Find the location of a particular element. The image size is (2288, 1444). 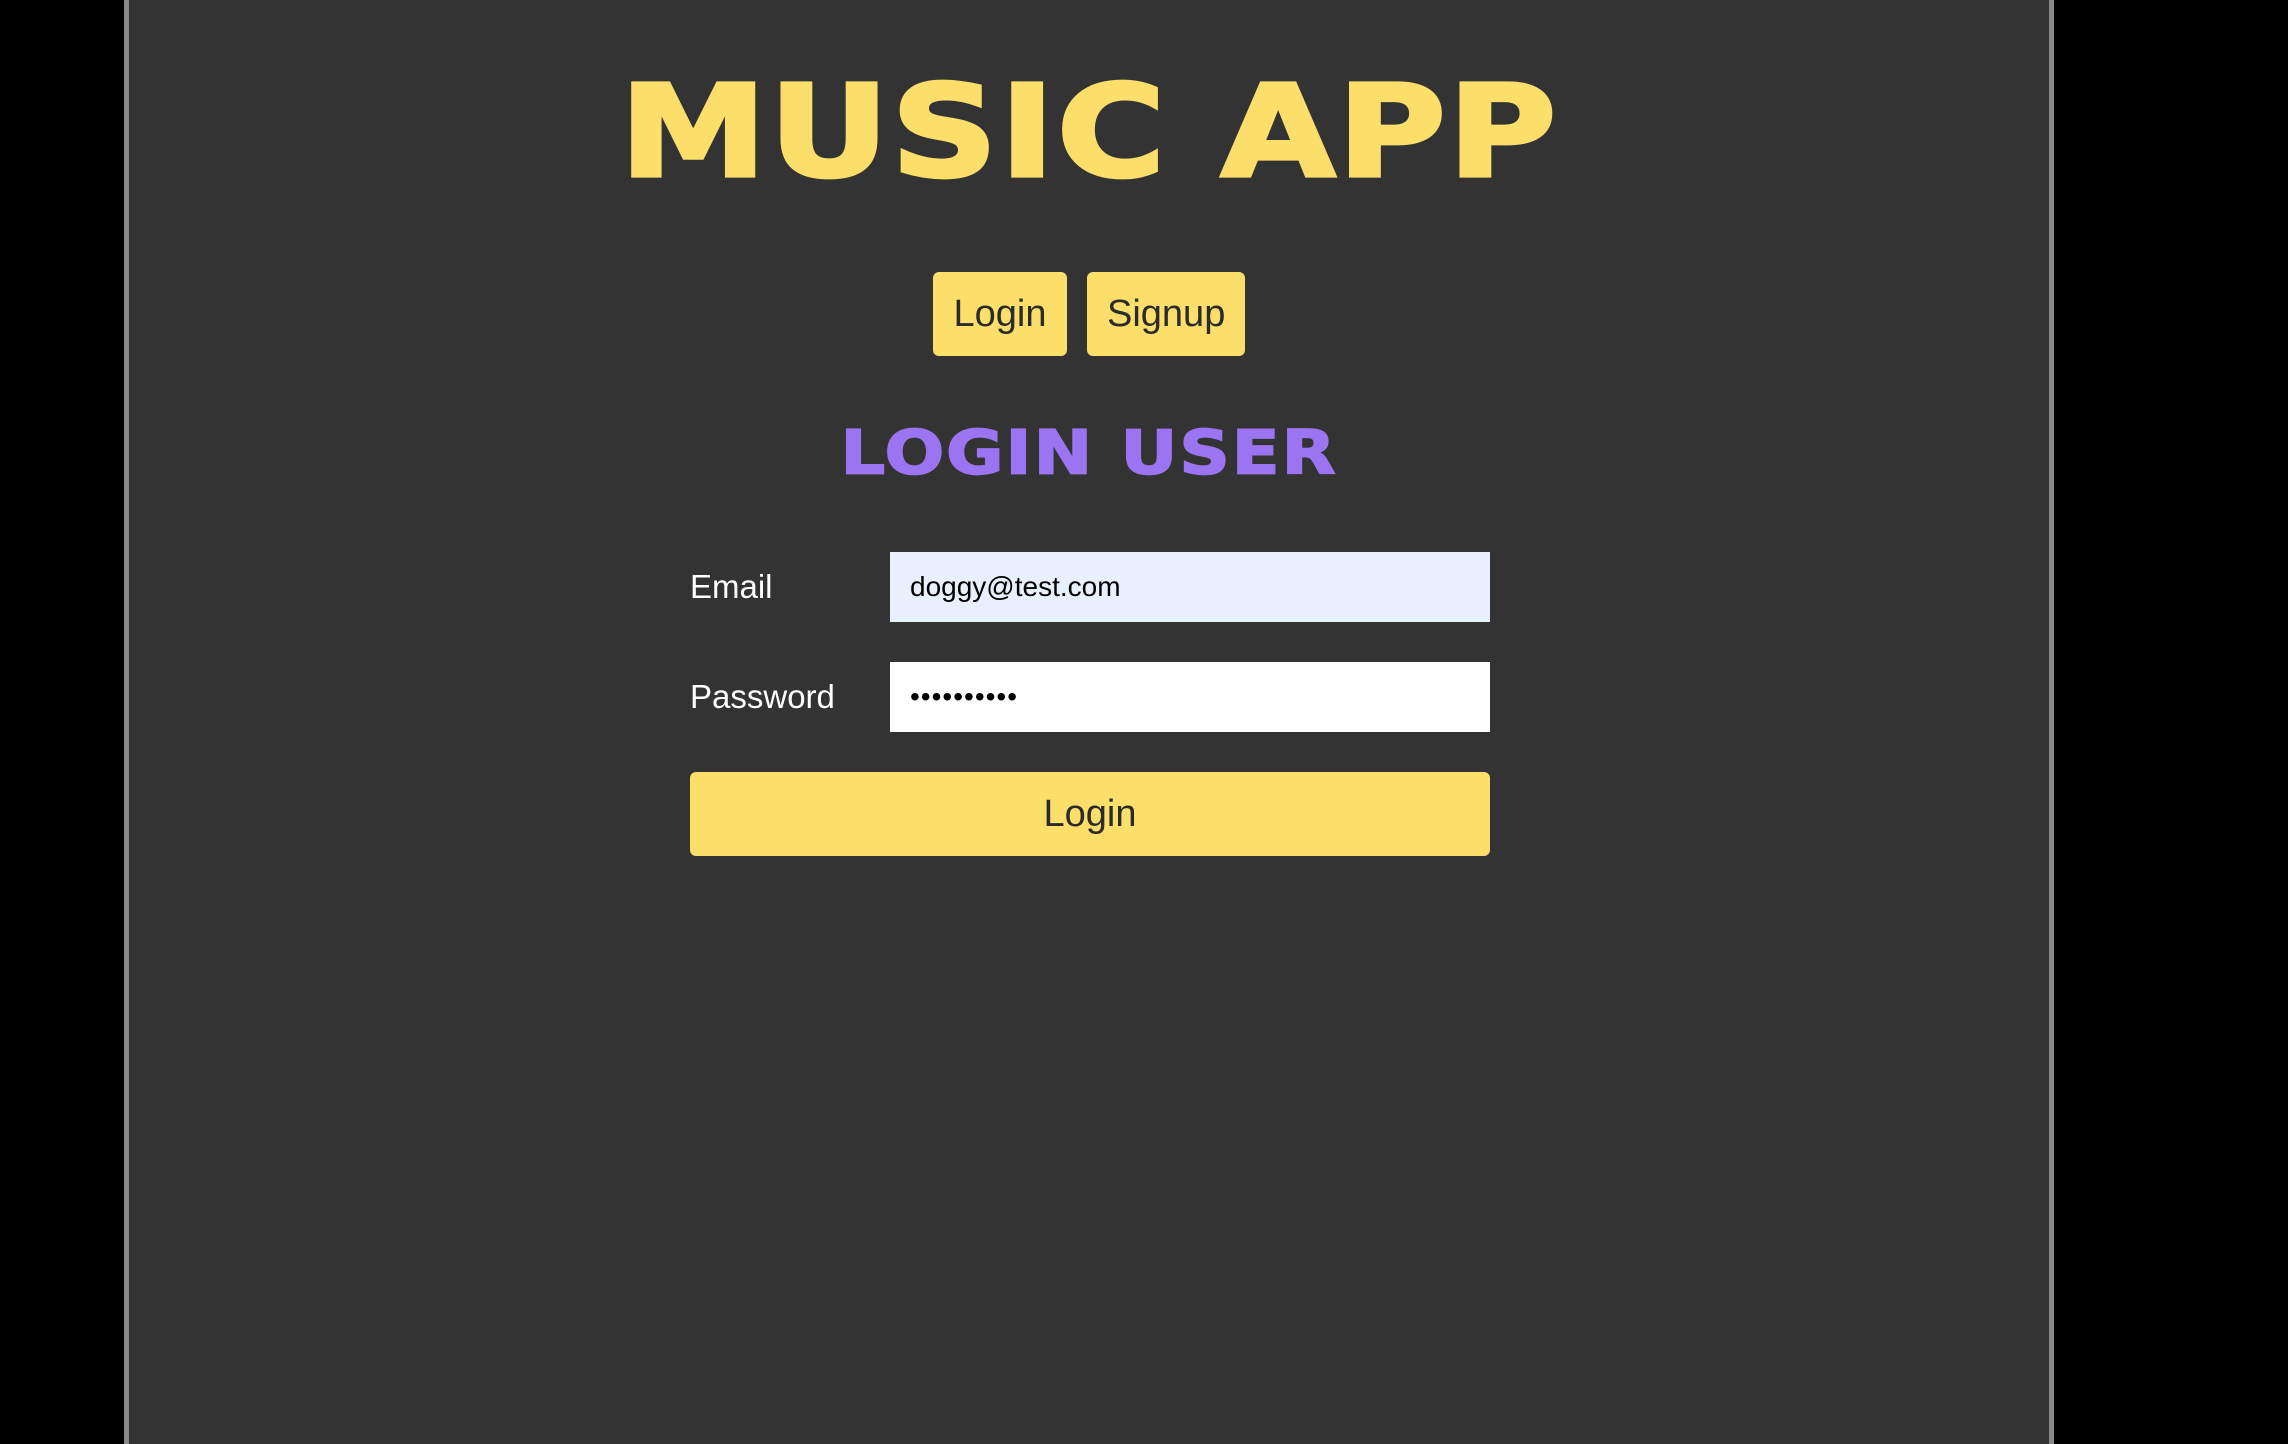

app-title: MUSIC APP is located at coordinates (1088, 132).